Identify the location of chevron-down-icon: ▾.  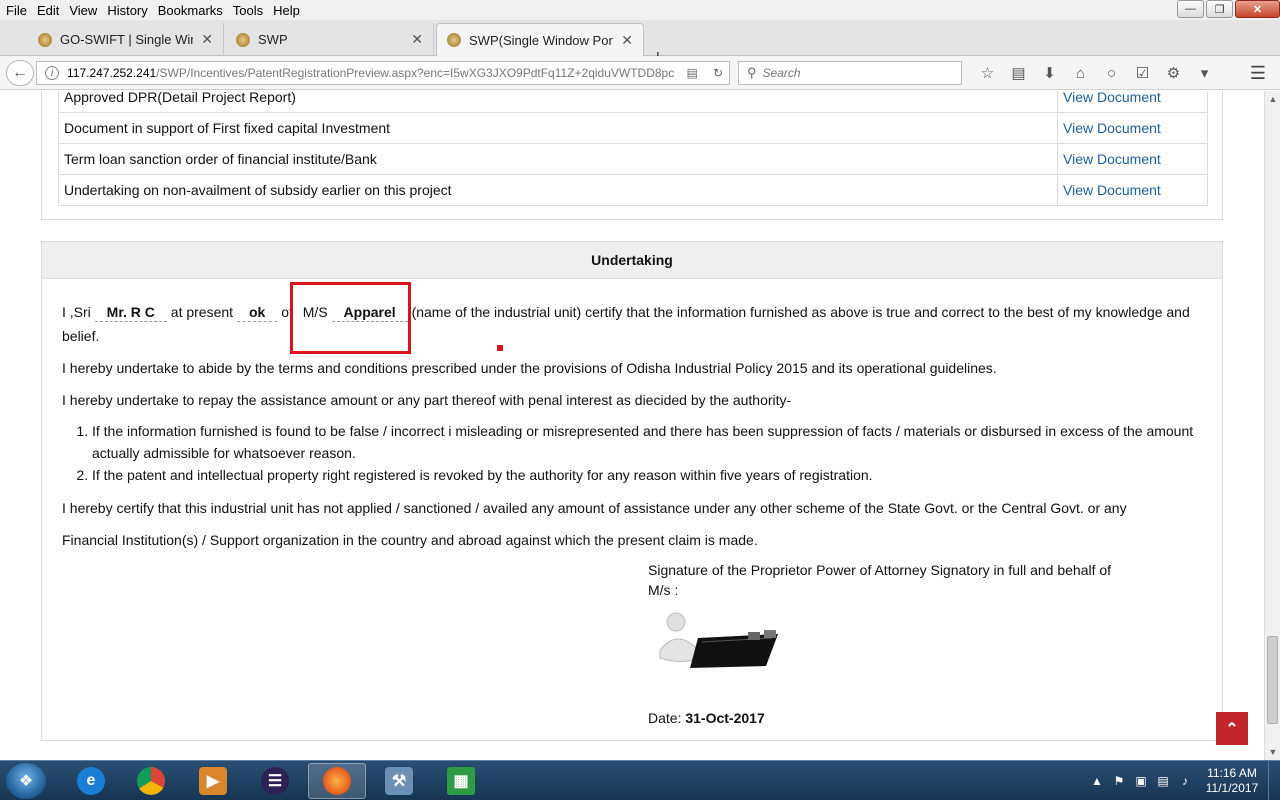
(1204, 73).